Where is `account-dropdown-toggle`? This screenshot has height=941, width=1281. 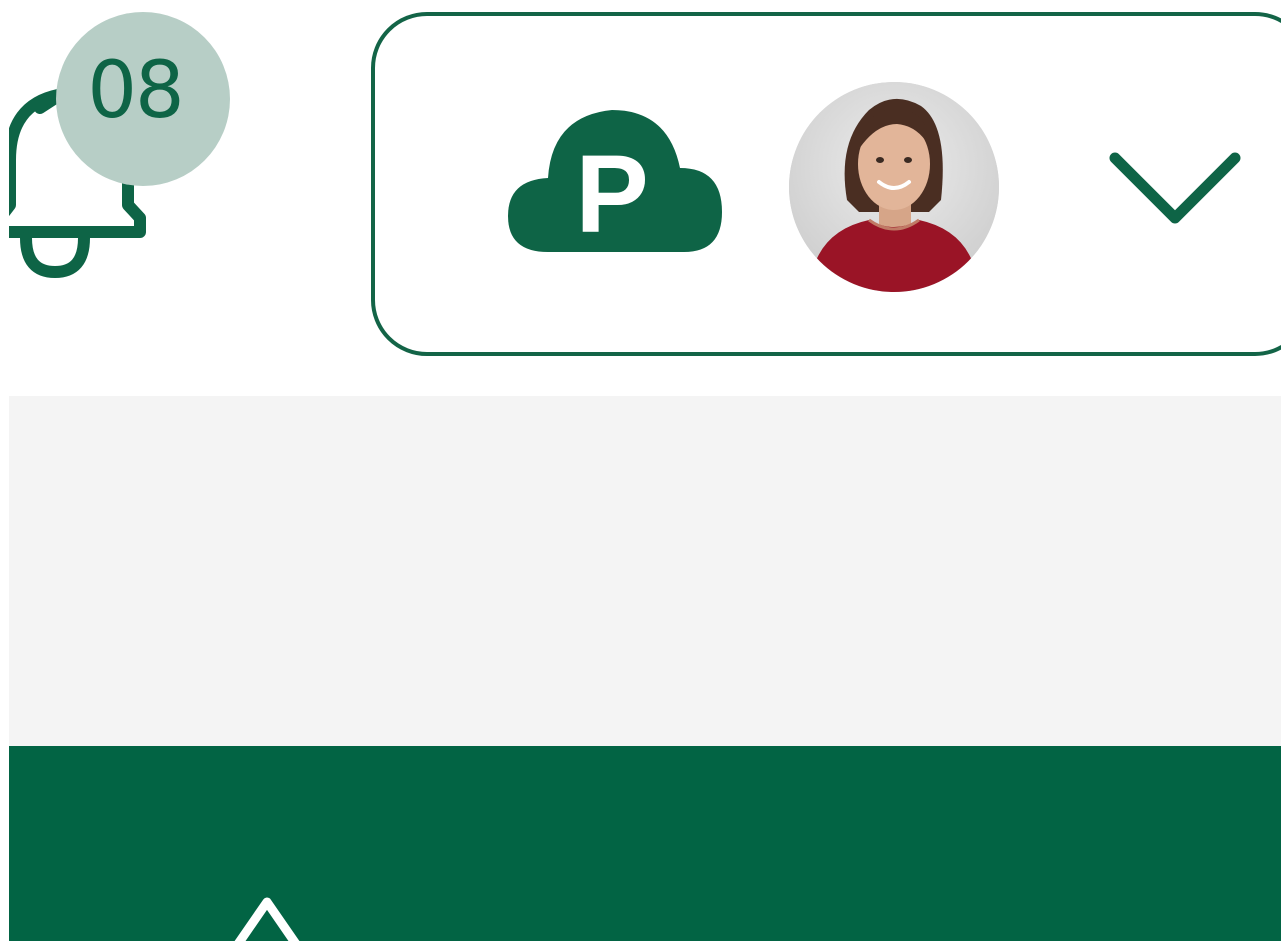 account-dropdown-toggle is located at coordinates (1175, 191).